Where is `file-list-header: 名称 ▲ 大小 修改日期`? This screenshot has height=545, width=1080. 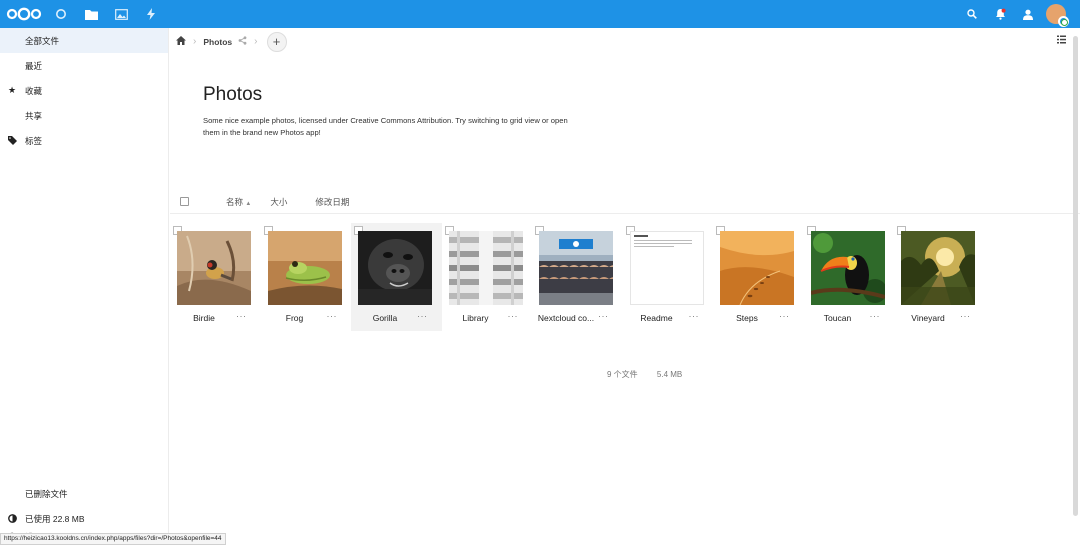
file-list-header: 名称 ▲ 大小 修改日期 is located at coordinates (625, 202).